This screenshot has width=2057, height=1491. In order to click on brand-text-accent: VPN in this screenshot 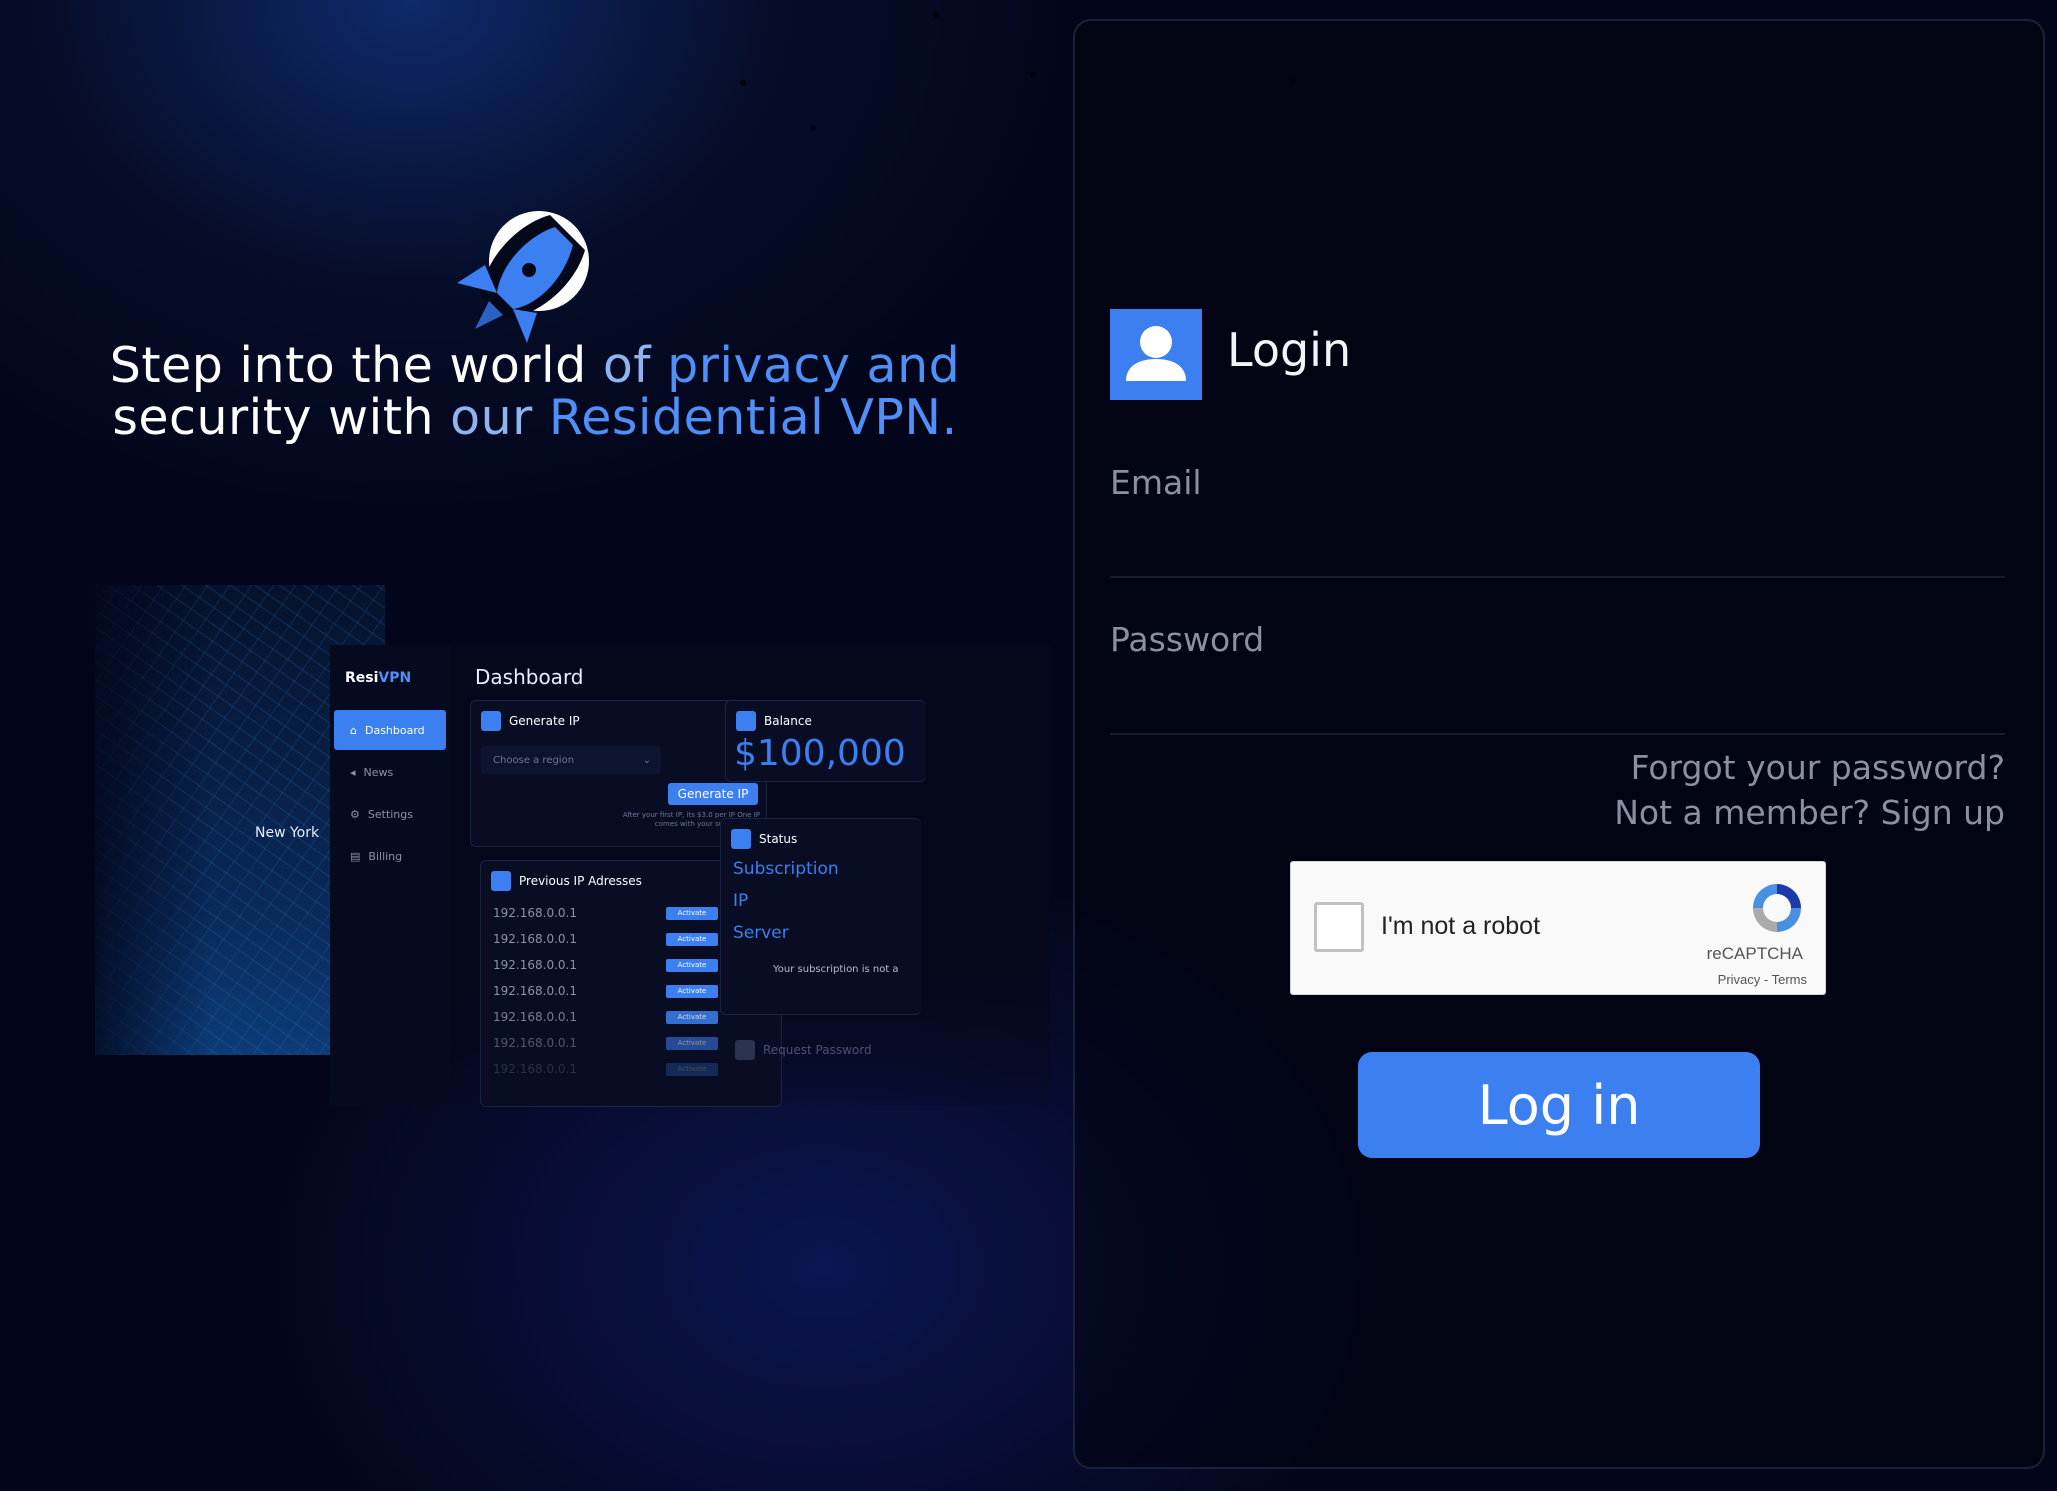, I will do `click(395, 678)`.